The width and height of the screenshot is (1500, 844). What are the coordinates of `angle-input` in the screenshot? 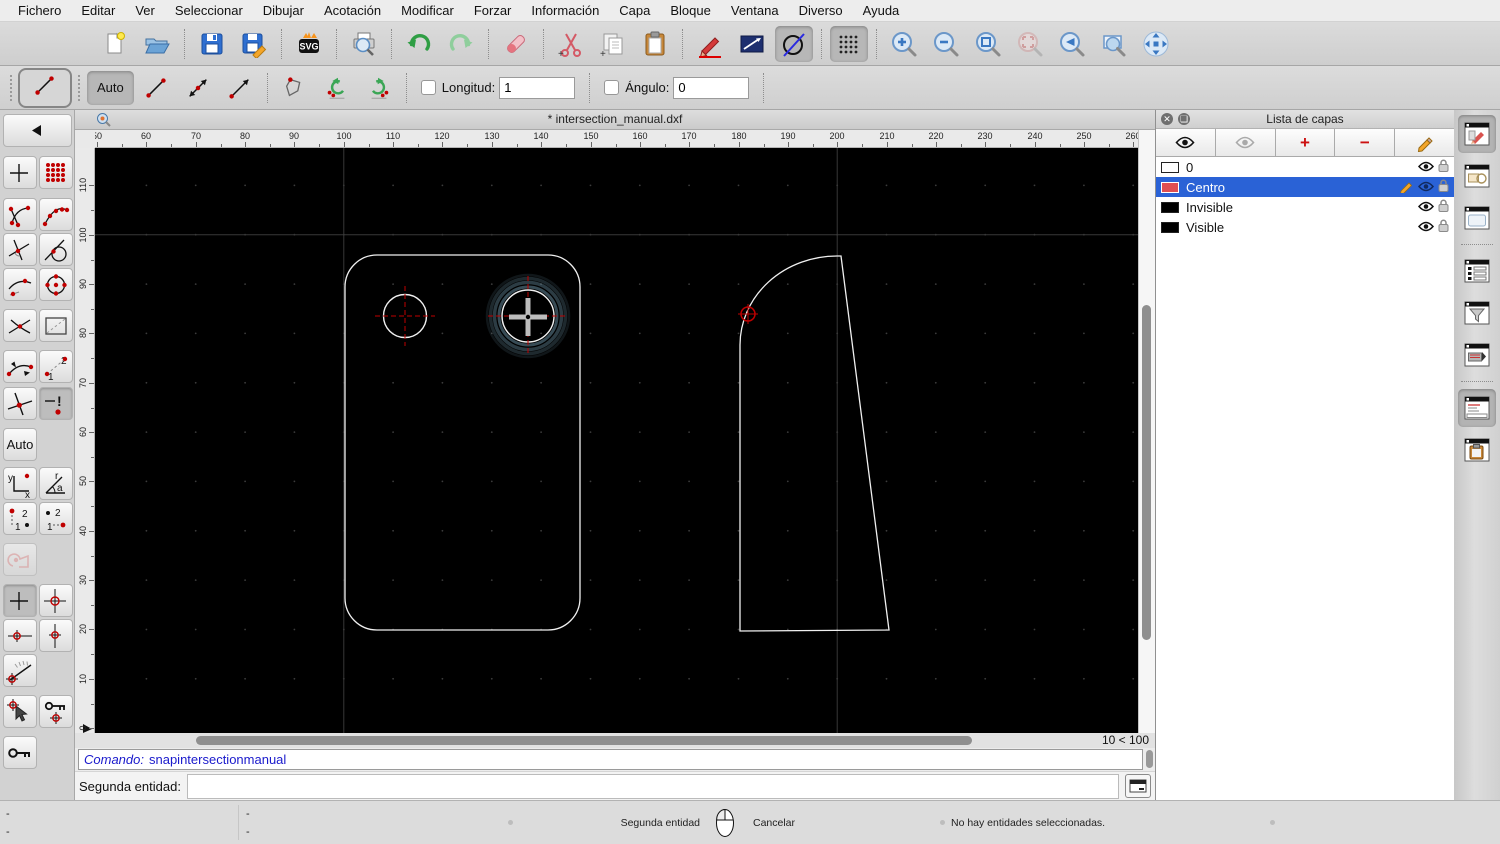 It's located at (711, 87).